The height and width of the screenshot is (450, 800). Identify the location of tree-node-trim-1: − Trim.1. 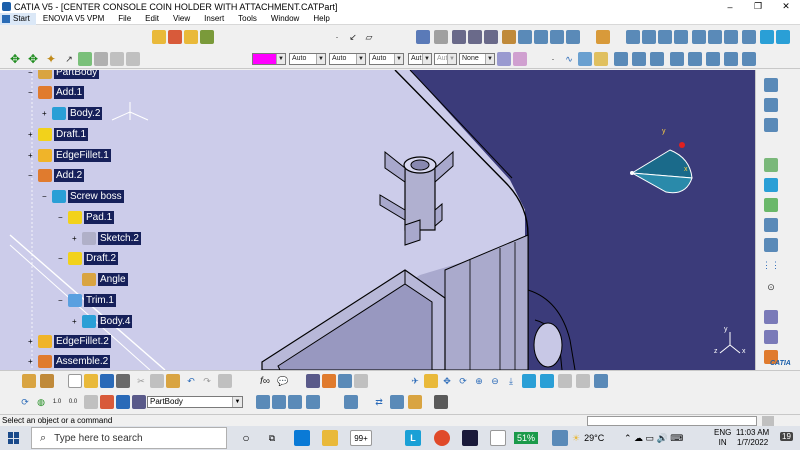
(87, 300).